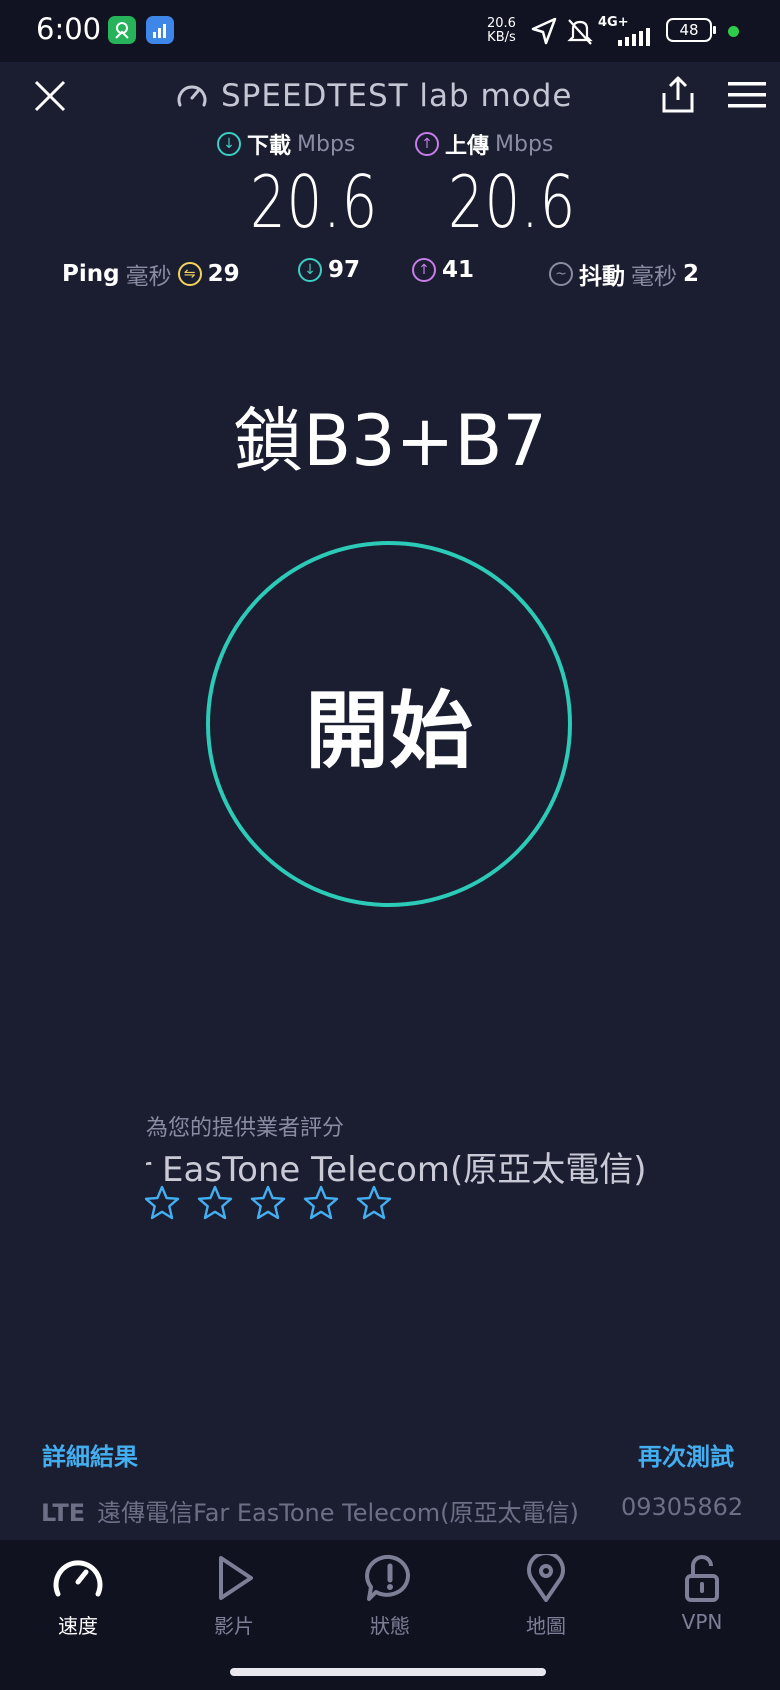 The image size is (780, 1690). What do you see at coordinates (580, 32) in the screenshot?
I see `bell-muted-icon` at bounding box center [580, 32].